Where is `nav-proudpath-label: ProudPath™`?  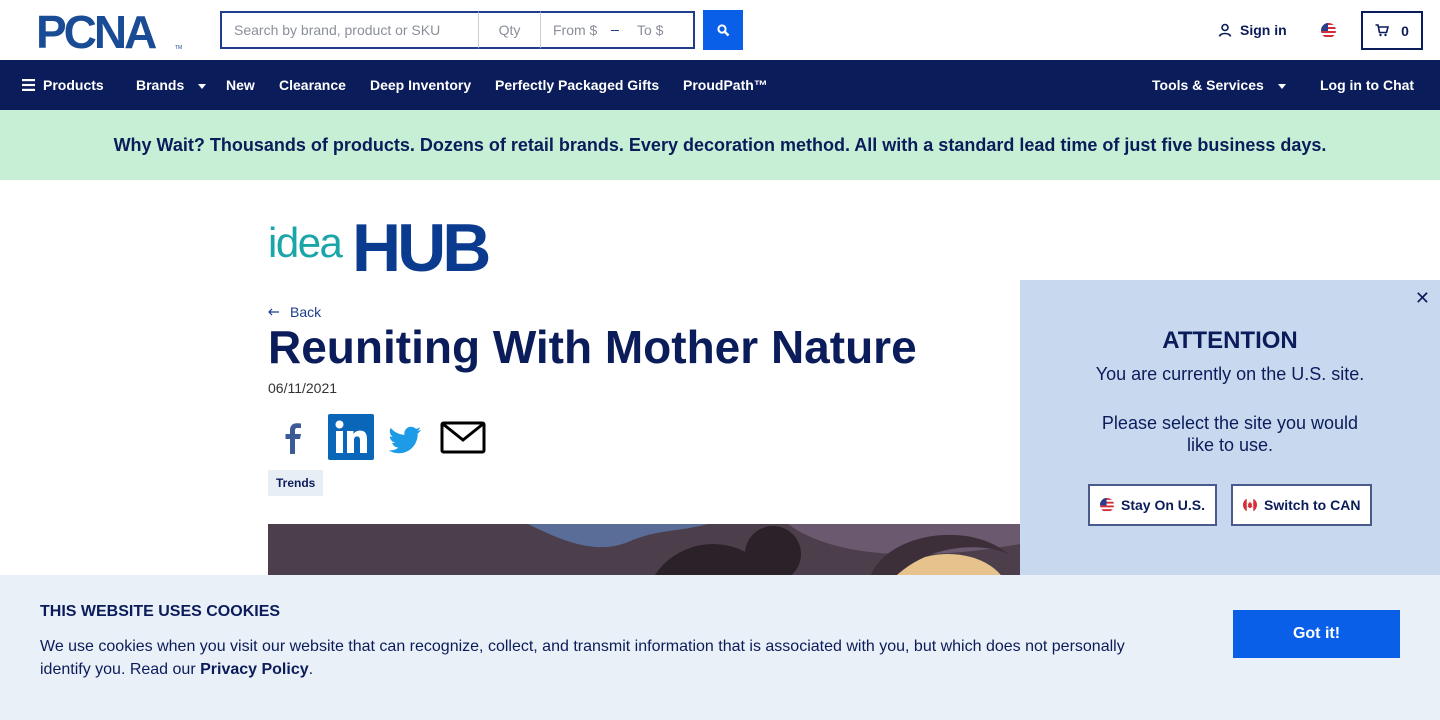 nav-proudpath-label: ProudPath™ is located at coordinates (725, 85).